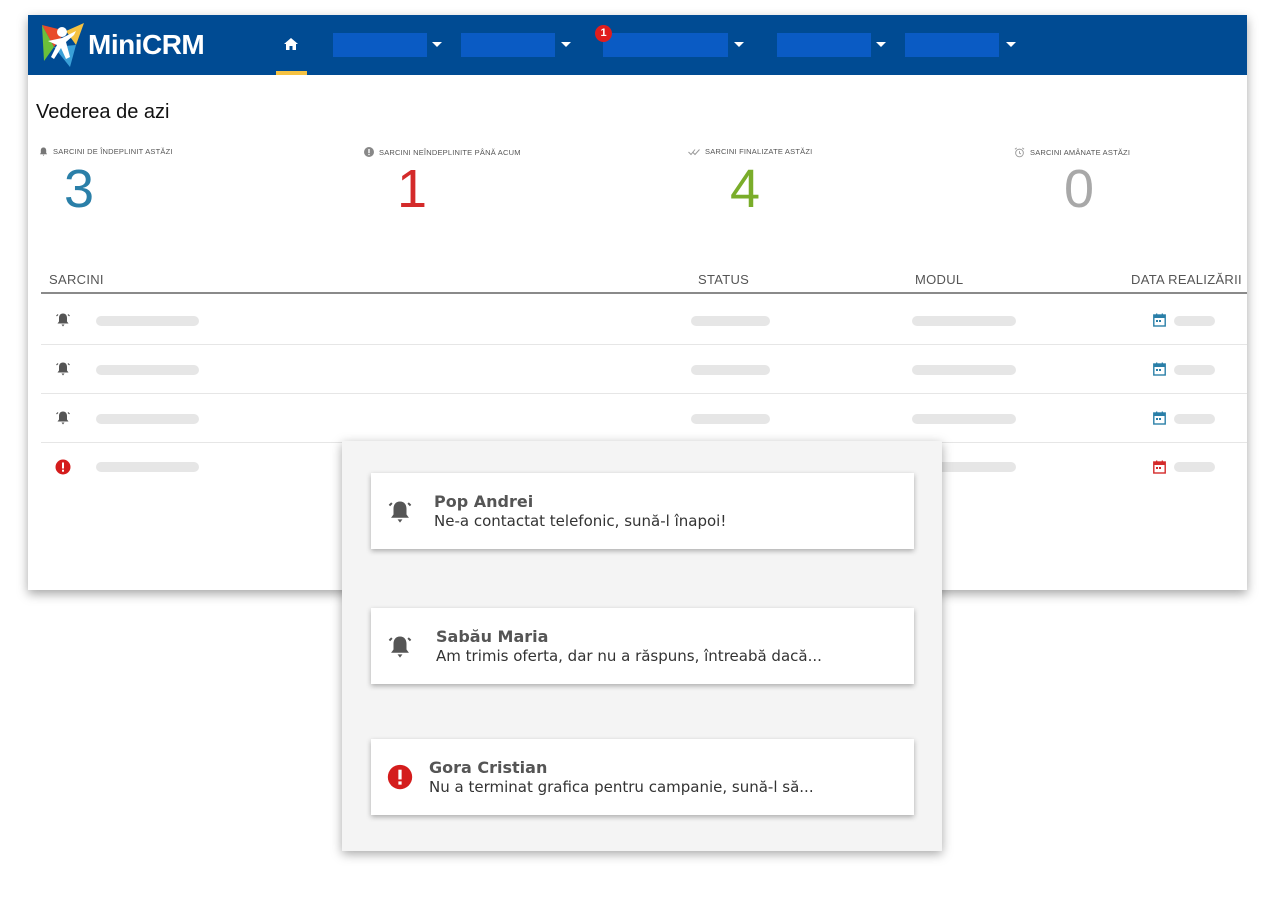 Image resolution: width=1265 pixels, height=900 pixels. I want to click on stat-tasks-completed: SARCINI FINALIZATE ASTĂZI 4, so click(750, 183).